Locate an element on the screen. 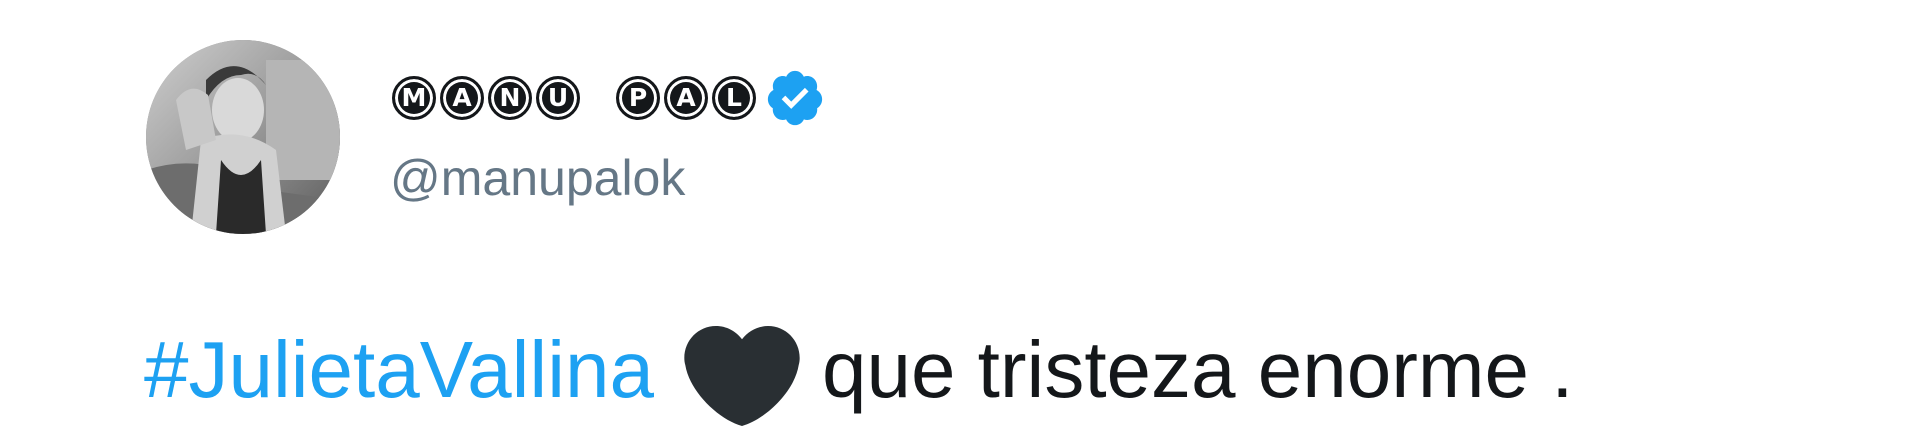 This screenshot has height=444, width=1920. verified-badge-icon is located at coordinates (795, 98).